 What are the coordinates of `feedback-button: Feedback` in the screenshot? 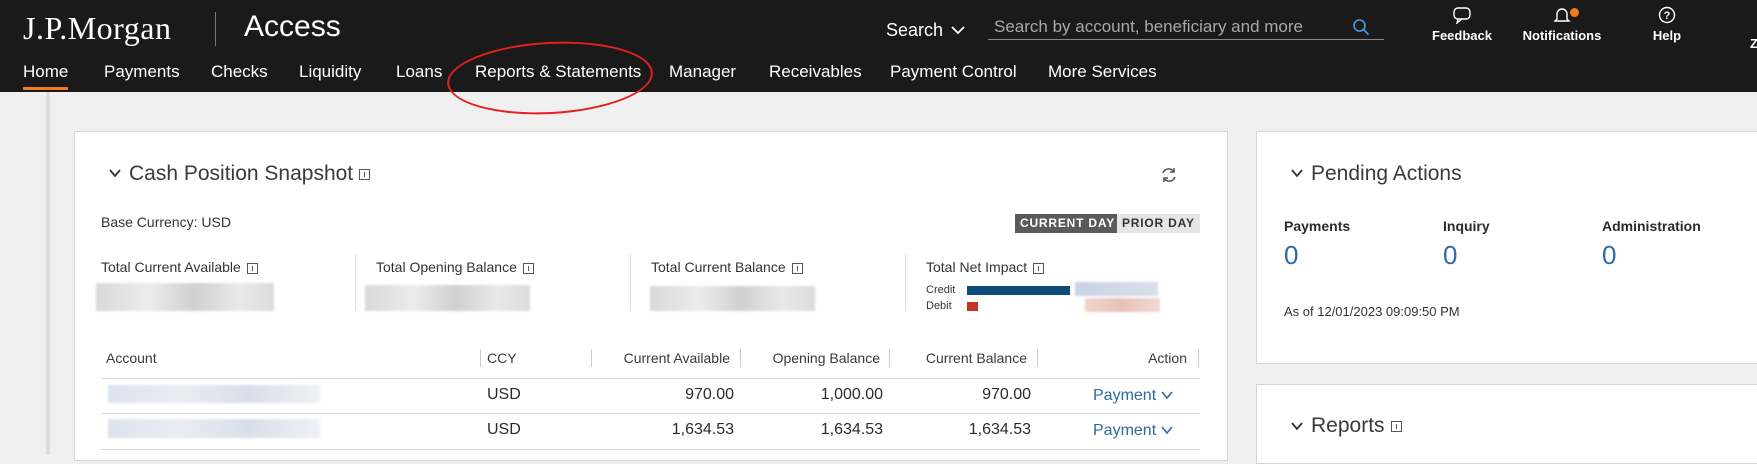 It's located at (1462, 28).